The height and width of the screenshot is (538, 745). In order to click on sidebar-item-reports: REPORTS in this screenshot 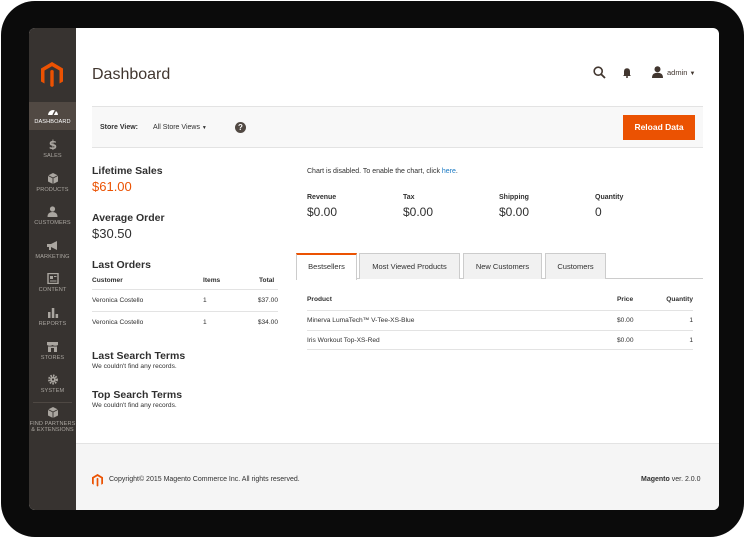, I will do `click(52, 317)`.